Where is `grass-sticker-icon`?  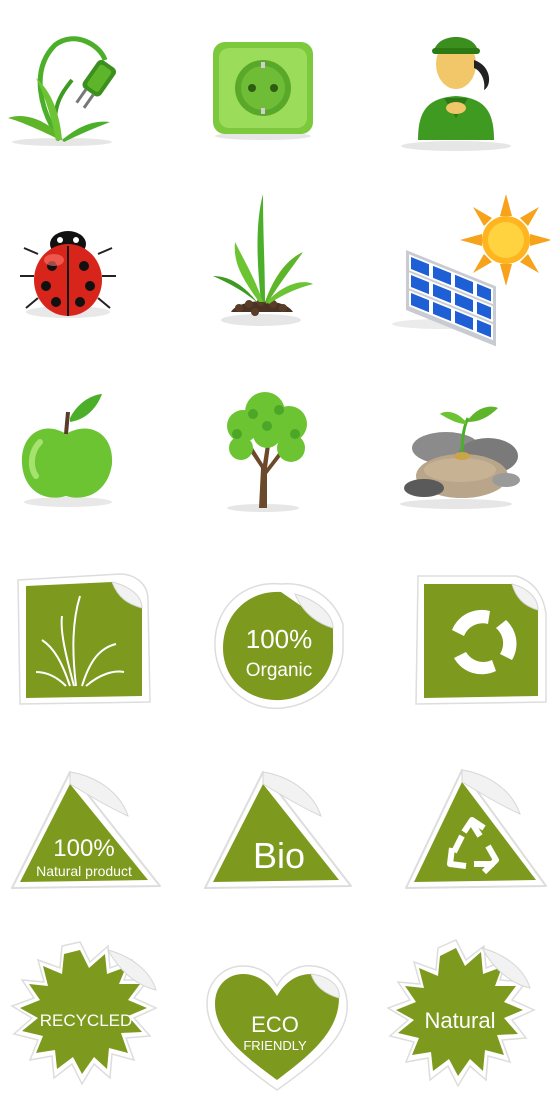
grass-sticker-icon is located at coordinates (91, 644).